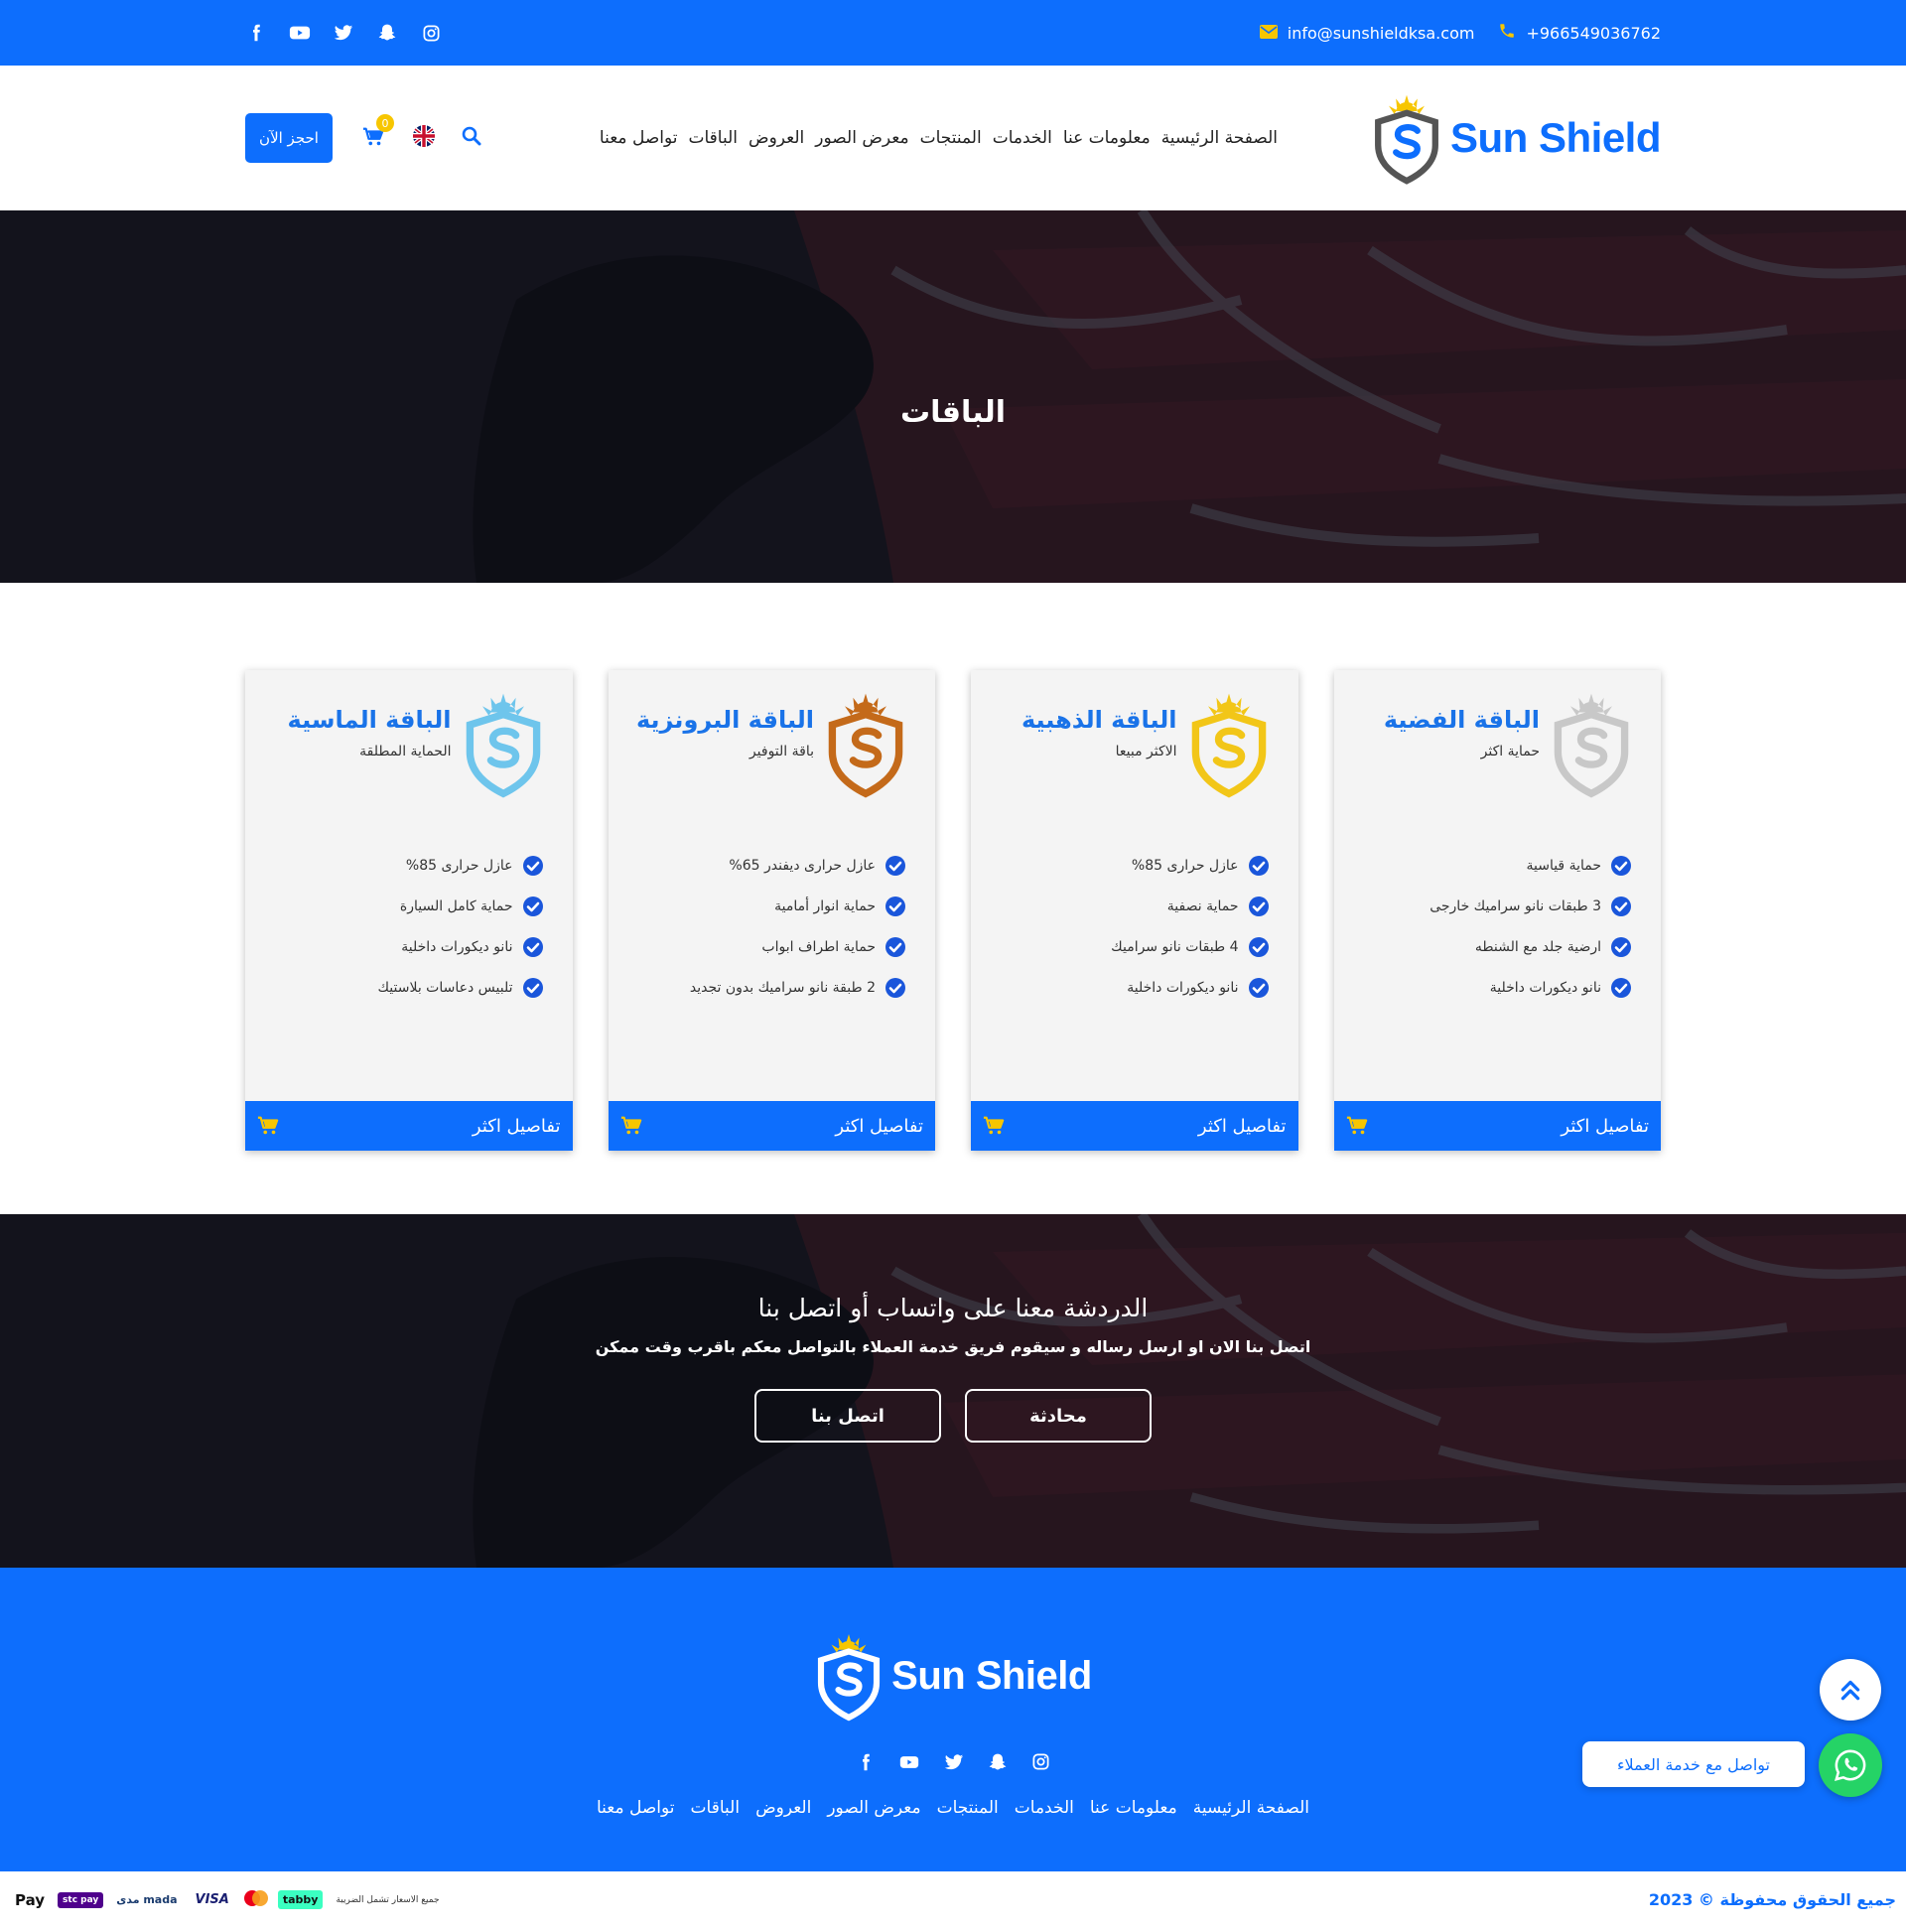  I want to click on footer-logo: Sun Shield, so click(953, 1676).